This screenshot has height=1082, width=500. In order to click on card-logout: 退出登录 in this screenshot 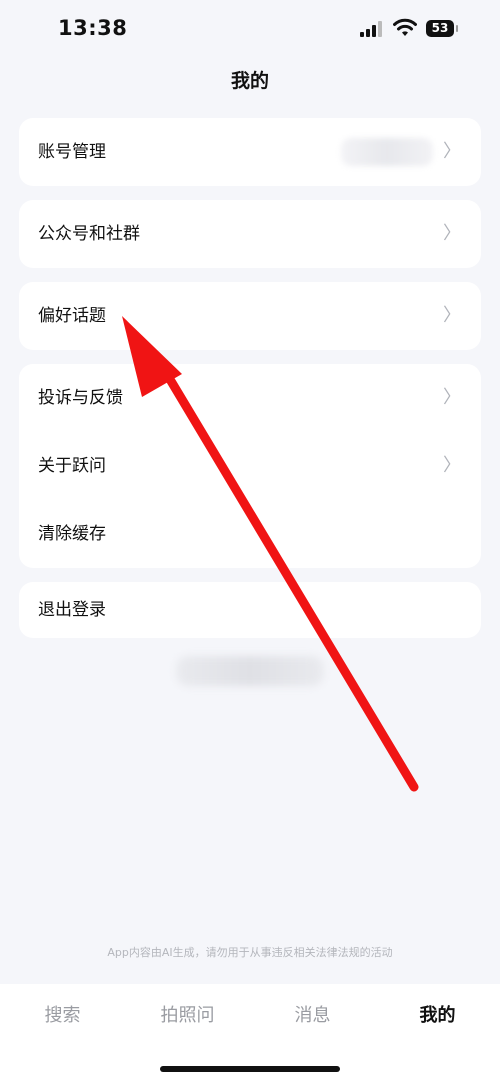, I will do `click(250, 610)`.